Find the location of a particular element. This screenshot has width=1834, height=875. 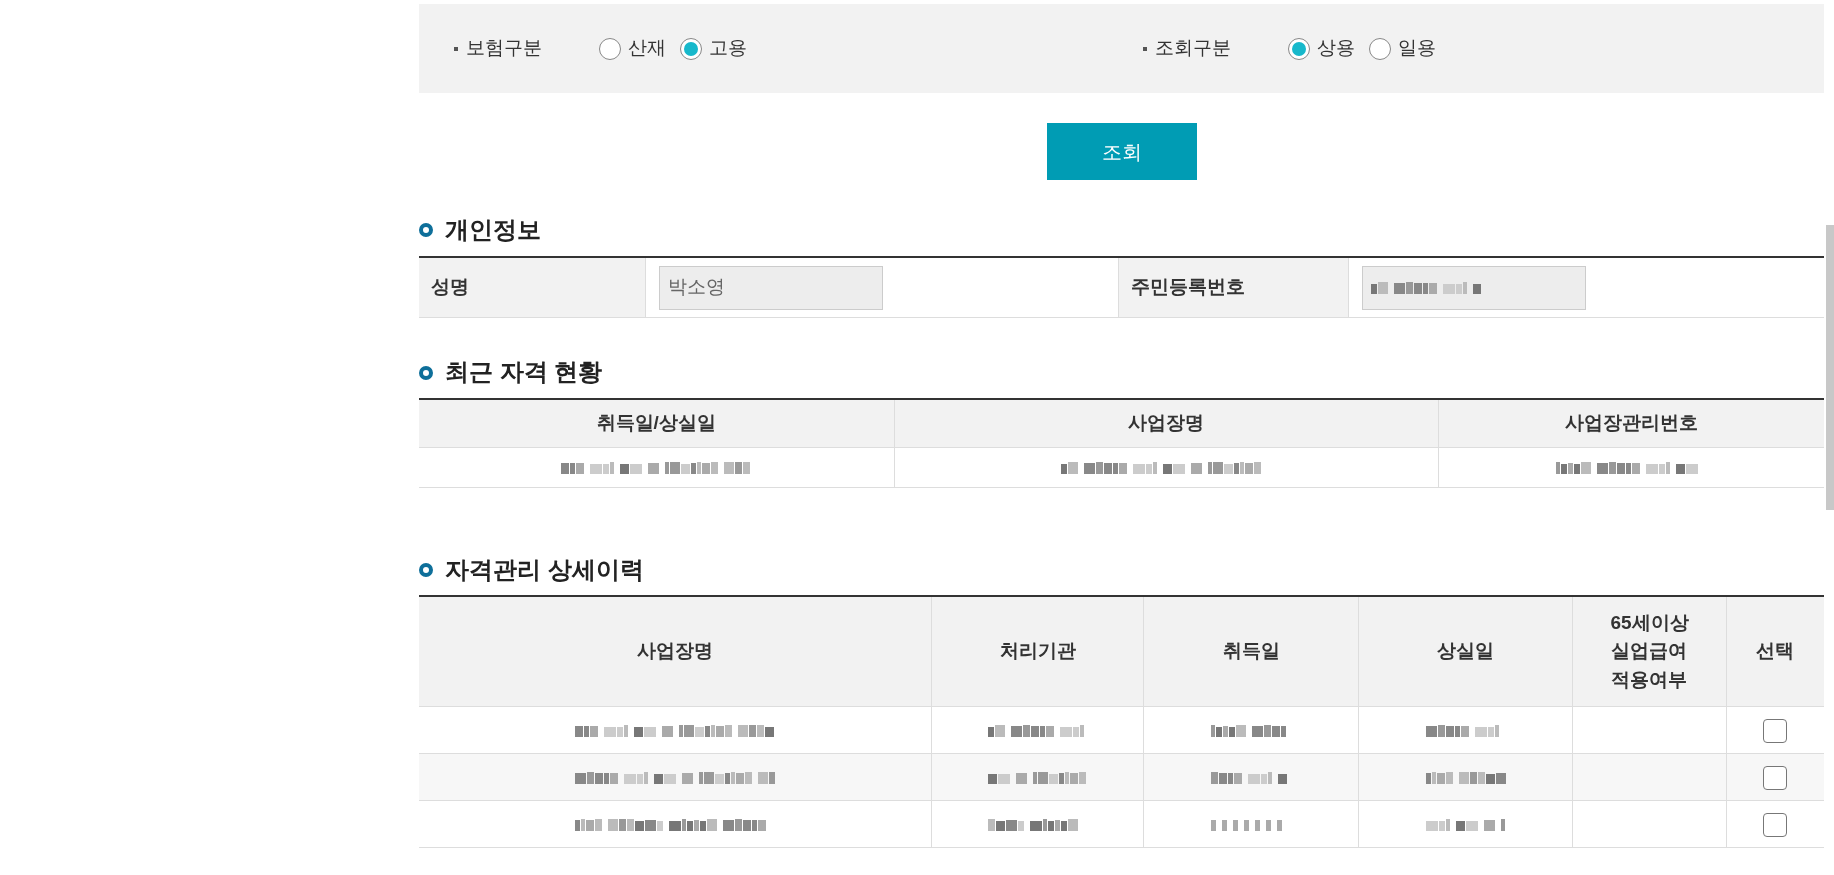

radio-option: 산재 is located at coordinates (632, 48).